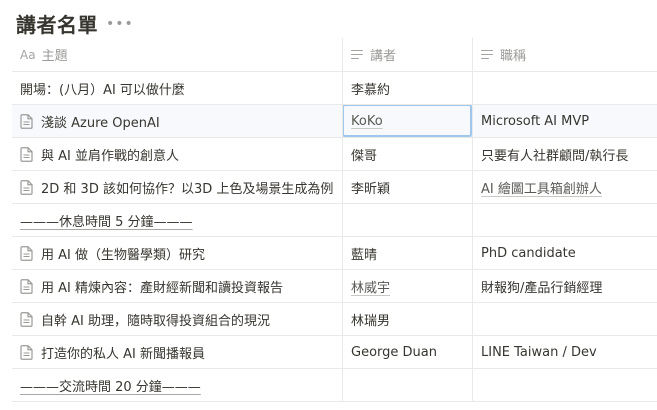 The height and width of the screenshot is (410, 657). What do you see at coordinates (371, 288) in the screenshot?
I see `speaker-text: 林威宇` at bounding box center [371, 288].